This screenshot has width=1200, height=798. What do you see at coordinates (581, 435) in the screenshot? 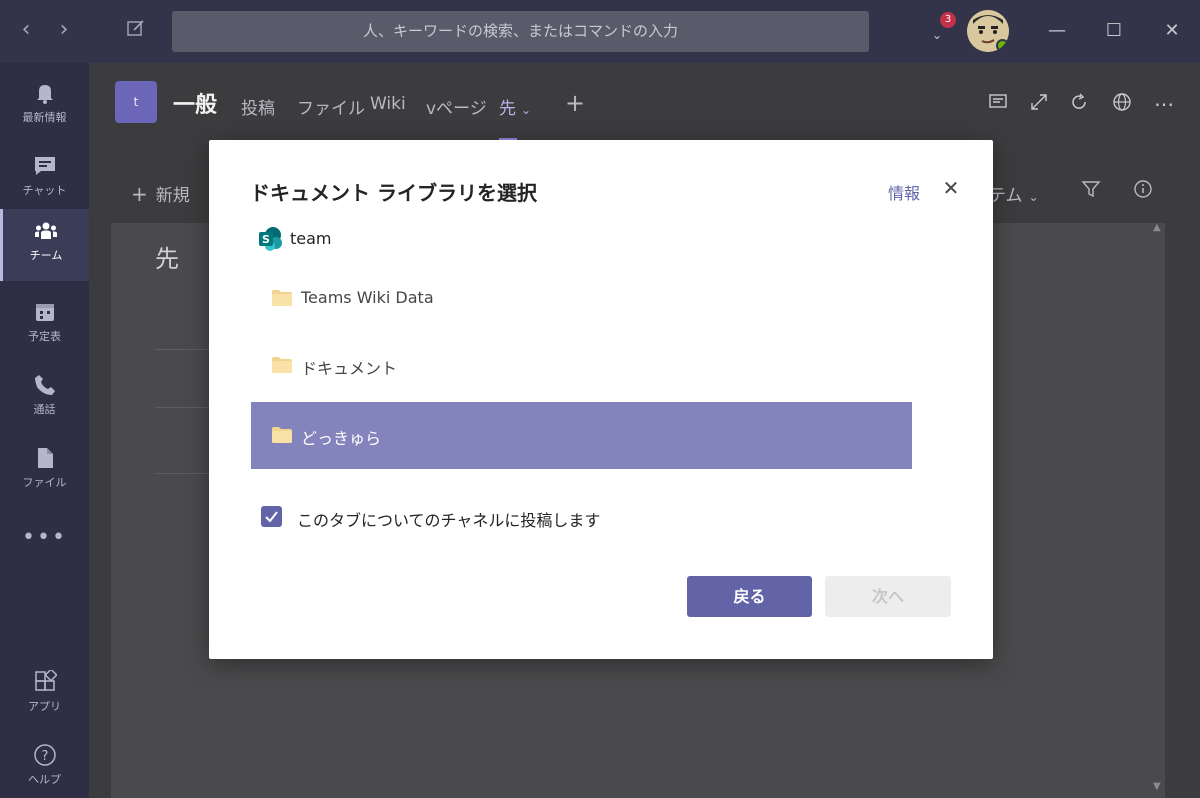
I see `folder-item-selected: どっきゅら` at bounding box center [581, 435].